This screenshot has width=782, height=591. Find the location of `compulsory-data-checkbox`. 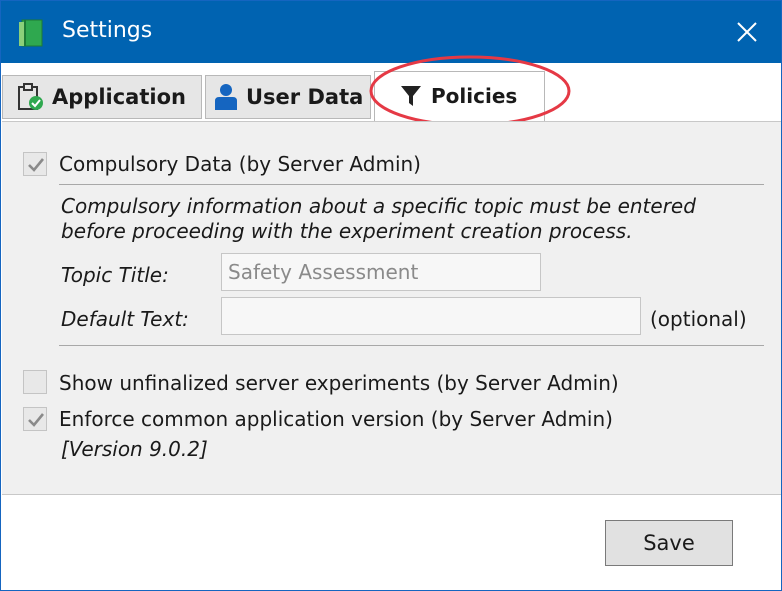

compulsory-data-checkbox is located at coordinates (35, 164).